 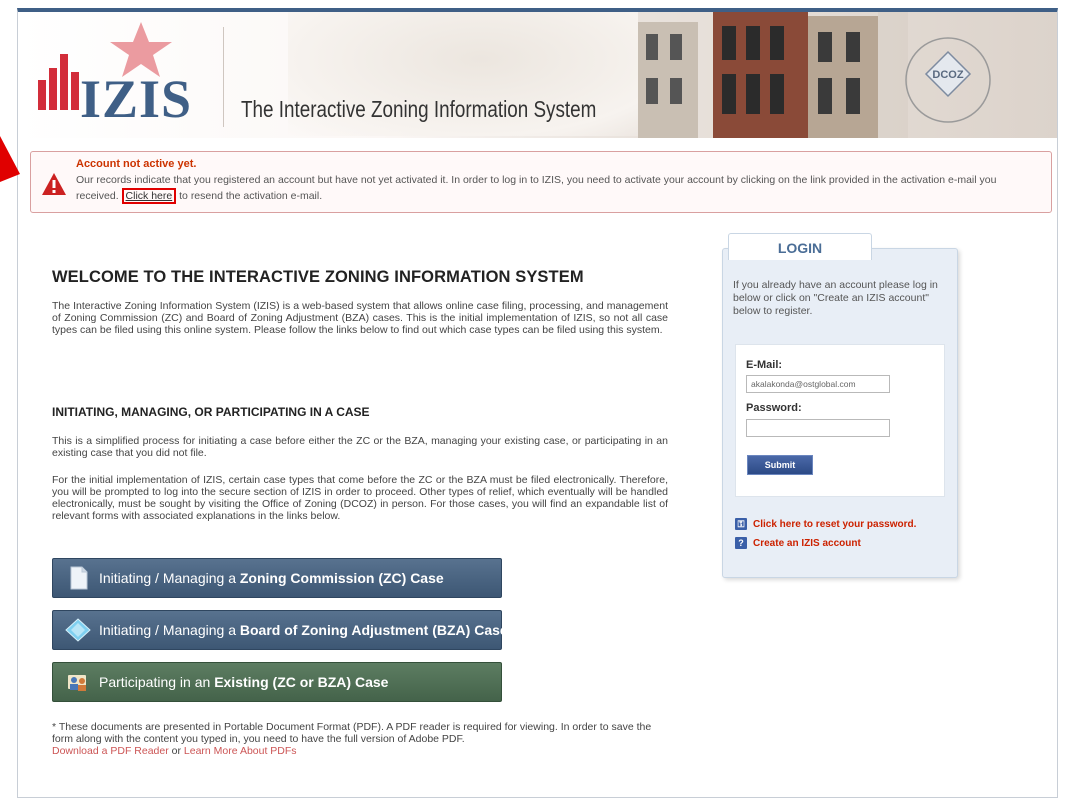 What do you see at coordinates (947, 75) in the screenshot?
I see `seal-text: DCOZ` at bounding box center [947, 75].